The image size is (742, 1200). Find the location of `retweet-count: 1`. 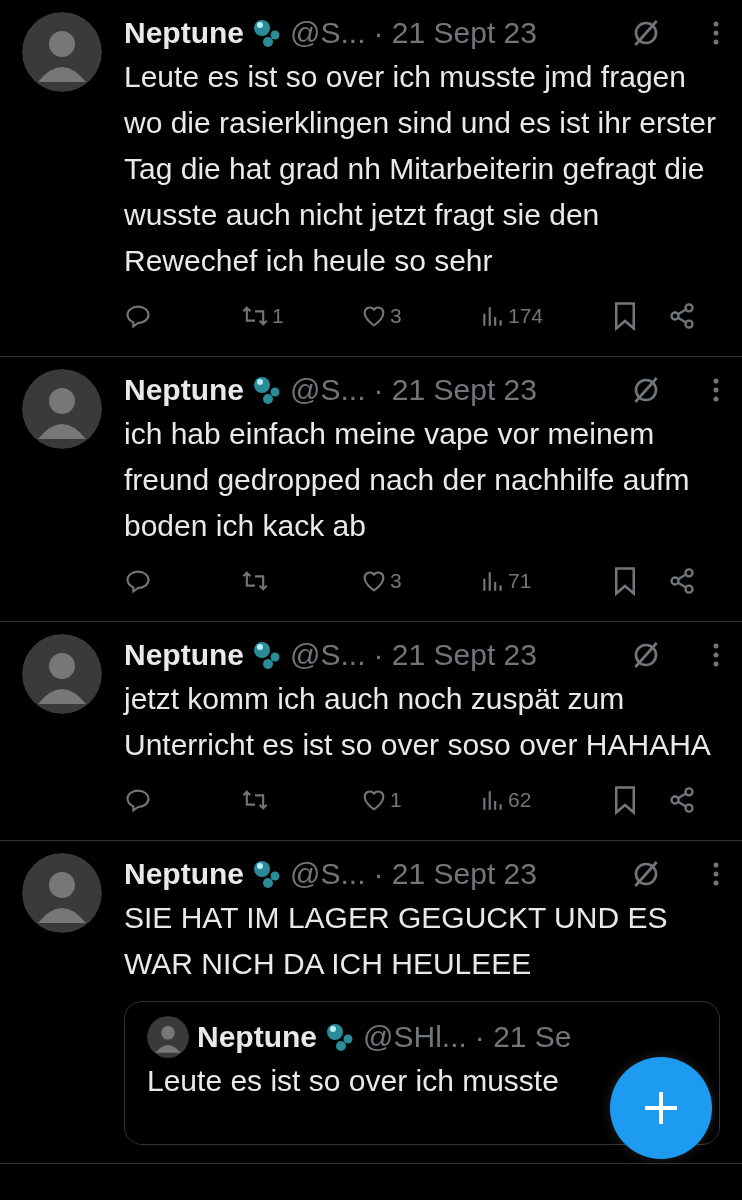

retweet-count: 1 is located at coordinates (278, 316).